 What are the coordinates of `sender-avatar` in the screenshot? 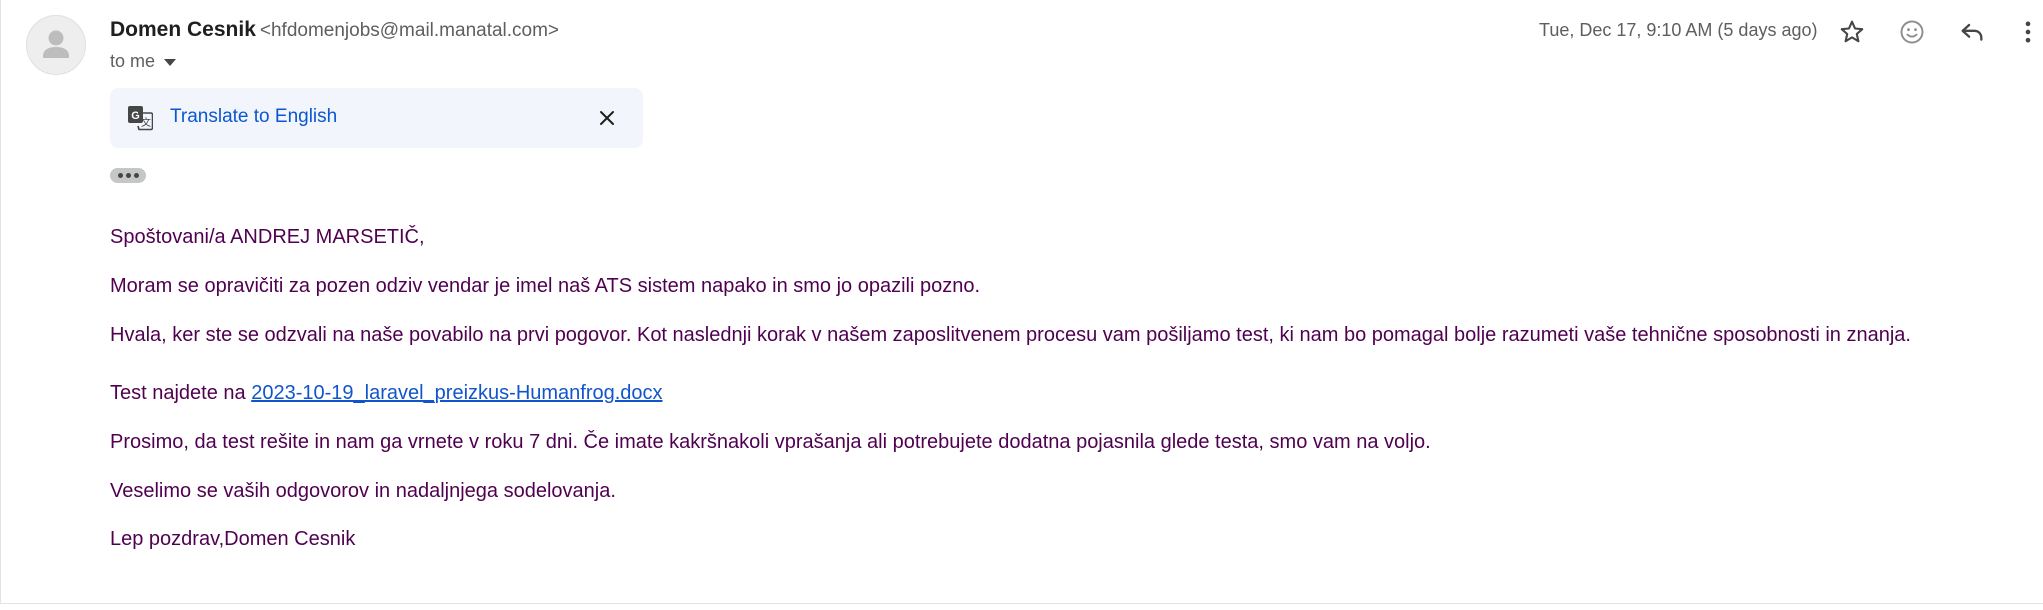 It's located at (56, 45).